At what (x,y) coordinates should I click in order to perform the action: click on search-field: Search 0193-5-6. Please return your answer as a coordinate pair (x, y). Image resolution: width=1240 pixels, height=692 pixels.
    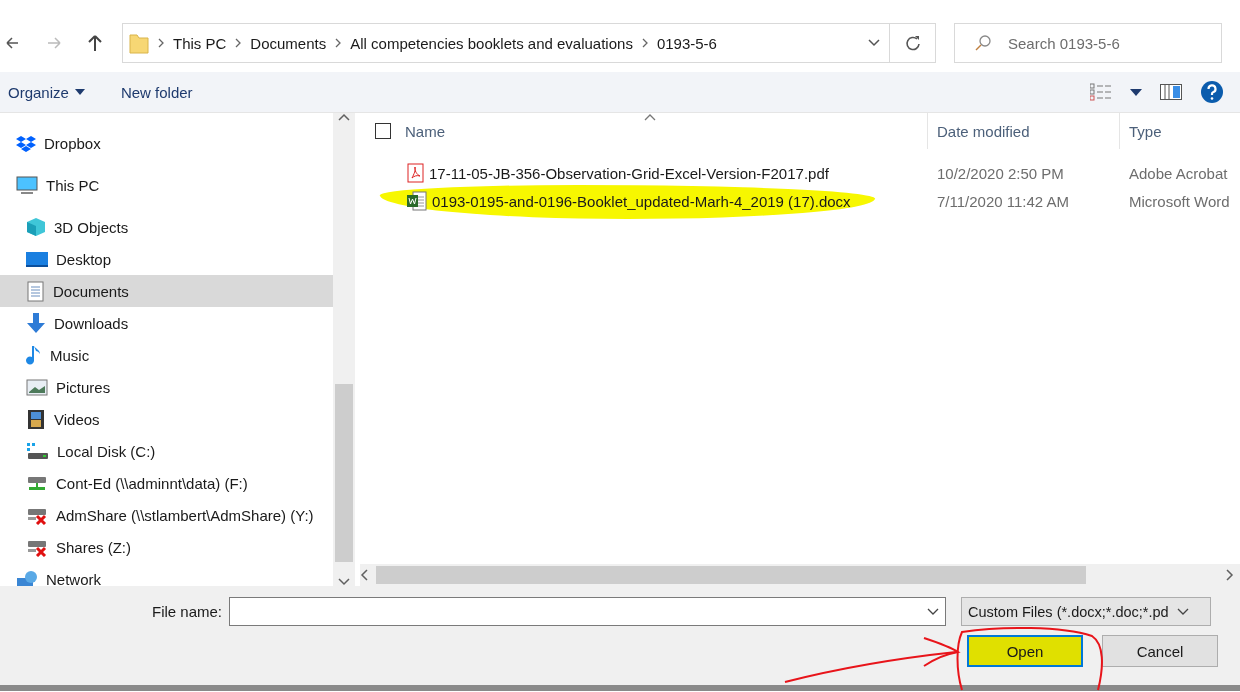
    Looking at the image, I should click on (1088, 43).